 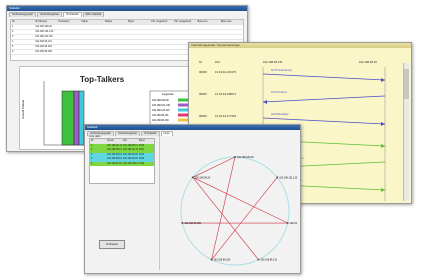 I want to click on cell: 6, so click(x=13, y=51).